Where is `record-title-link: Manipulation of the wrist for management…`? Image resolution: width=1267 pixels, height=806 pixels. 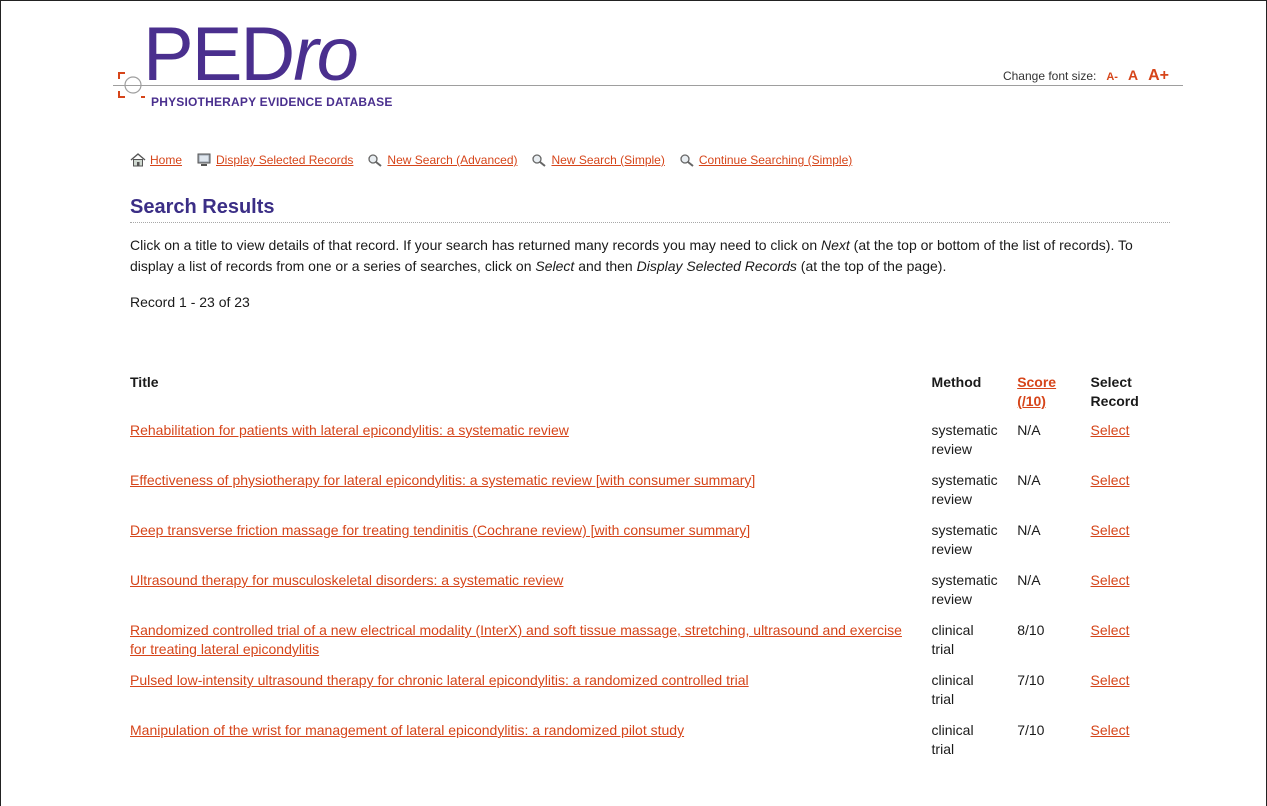
record-title-link: Manipulation of the wrist for management… is located at coordinates (407, 730).